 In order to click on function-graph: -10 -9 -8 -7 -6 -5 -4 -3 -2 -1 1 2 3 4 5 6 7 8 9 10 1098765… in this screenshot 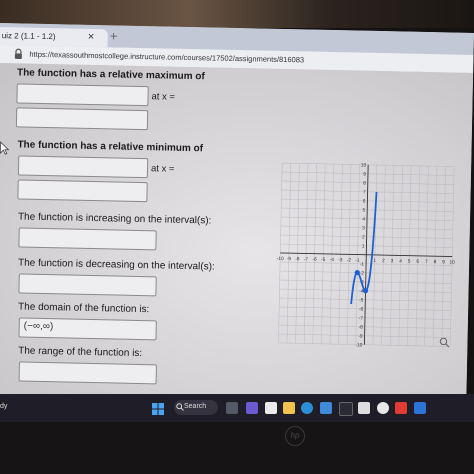, I will do `click(366, 255)`.